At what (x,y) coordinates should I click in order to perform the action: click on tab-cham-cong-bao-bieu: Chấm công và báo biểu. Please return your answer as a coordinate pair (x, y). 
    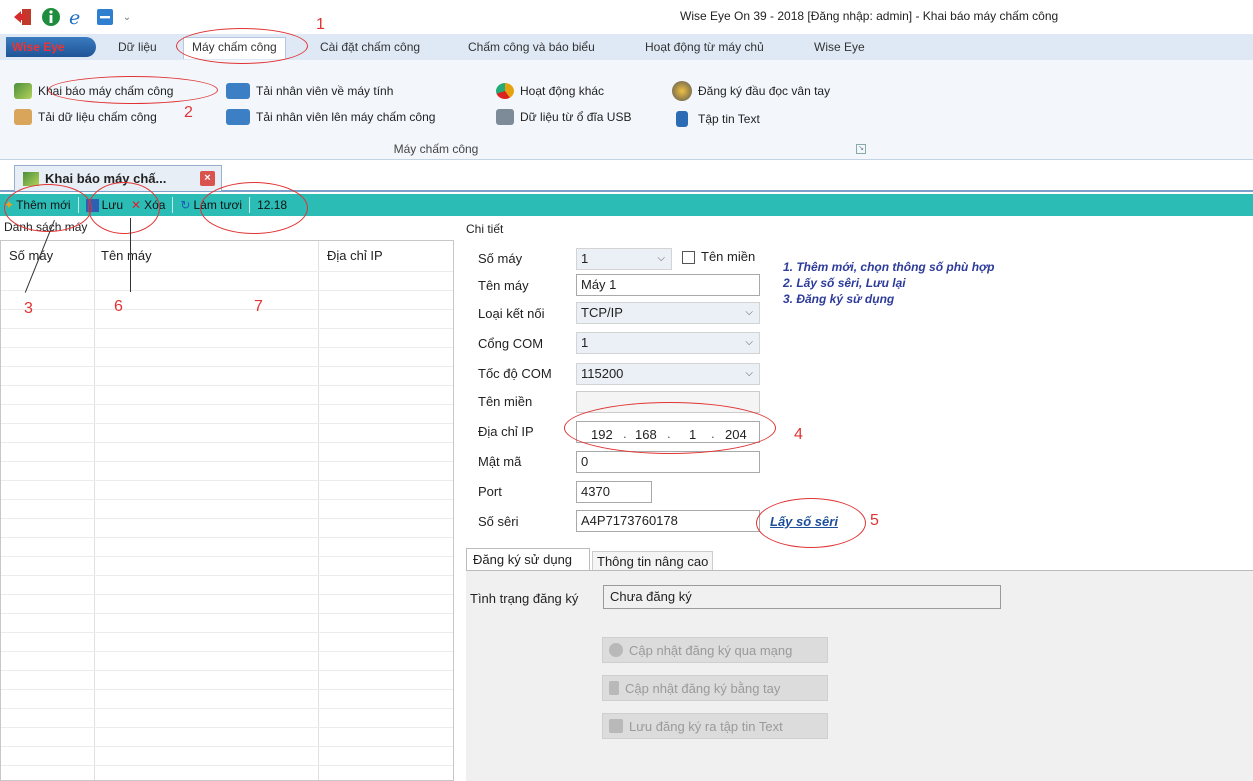
    Looking at the image, I should click on (531, 49).